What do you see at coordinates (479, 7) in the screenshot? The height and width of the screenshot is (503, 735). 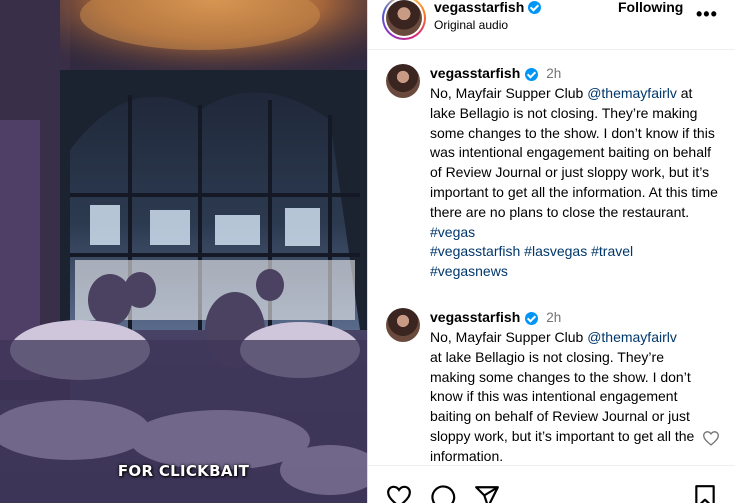 I see `header-username: vegasstarfish` at bounding box center [479, 7].